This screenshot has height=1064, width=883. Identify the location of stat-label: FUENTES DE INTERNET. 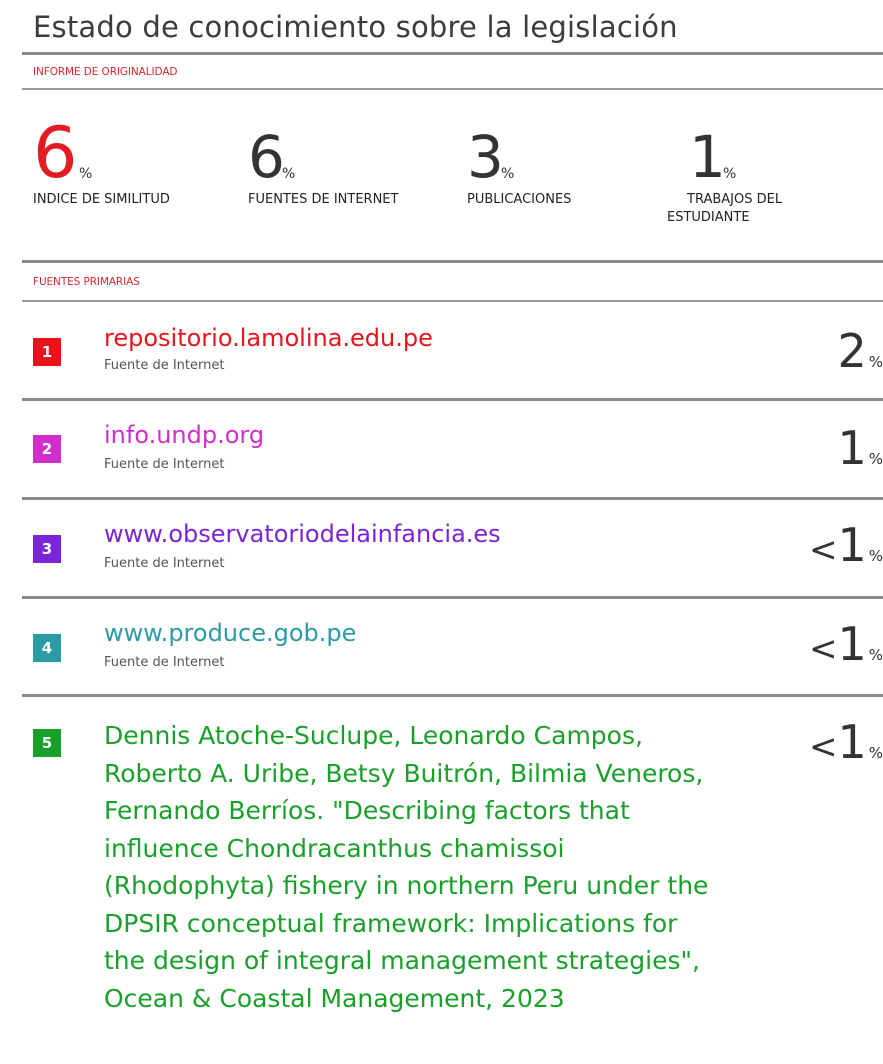
(323, 199).